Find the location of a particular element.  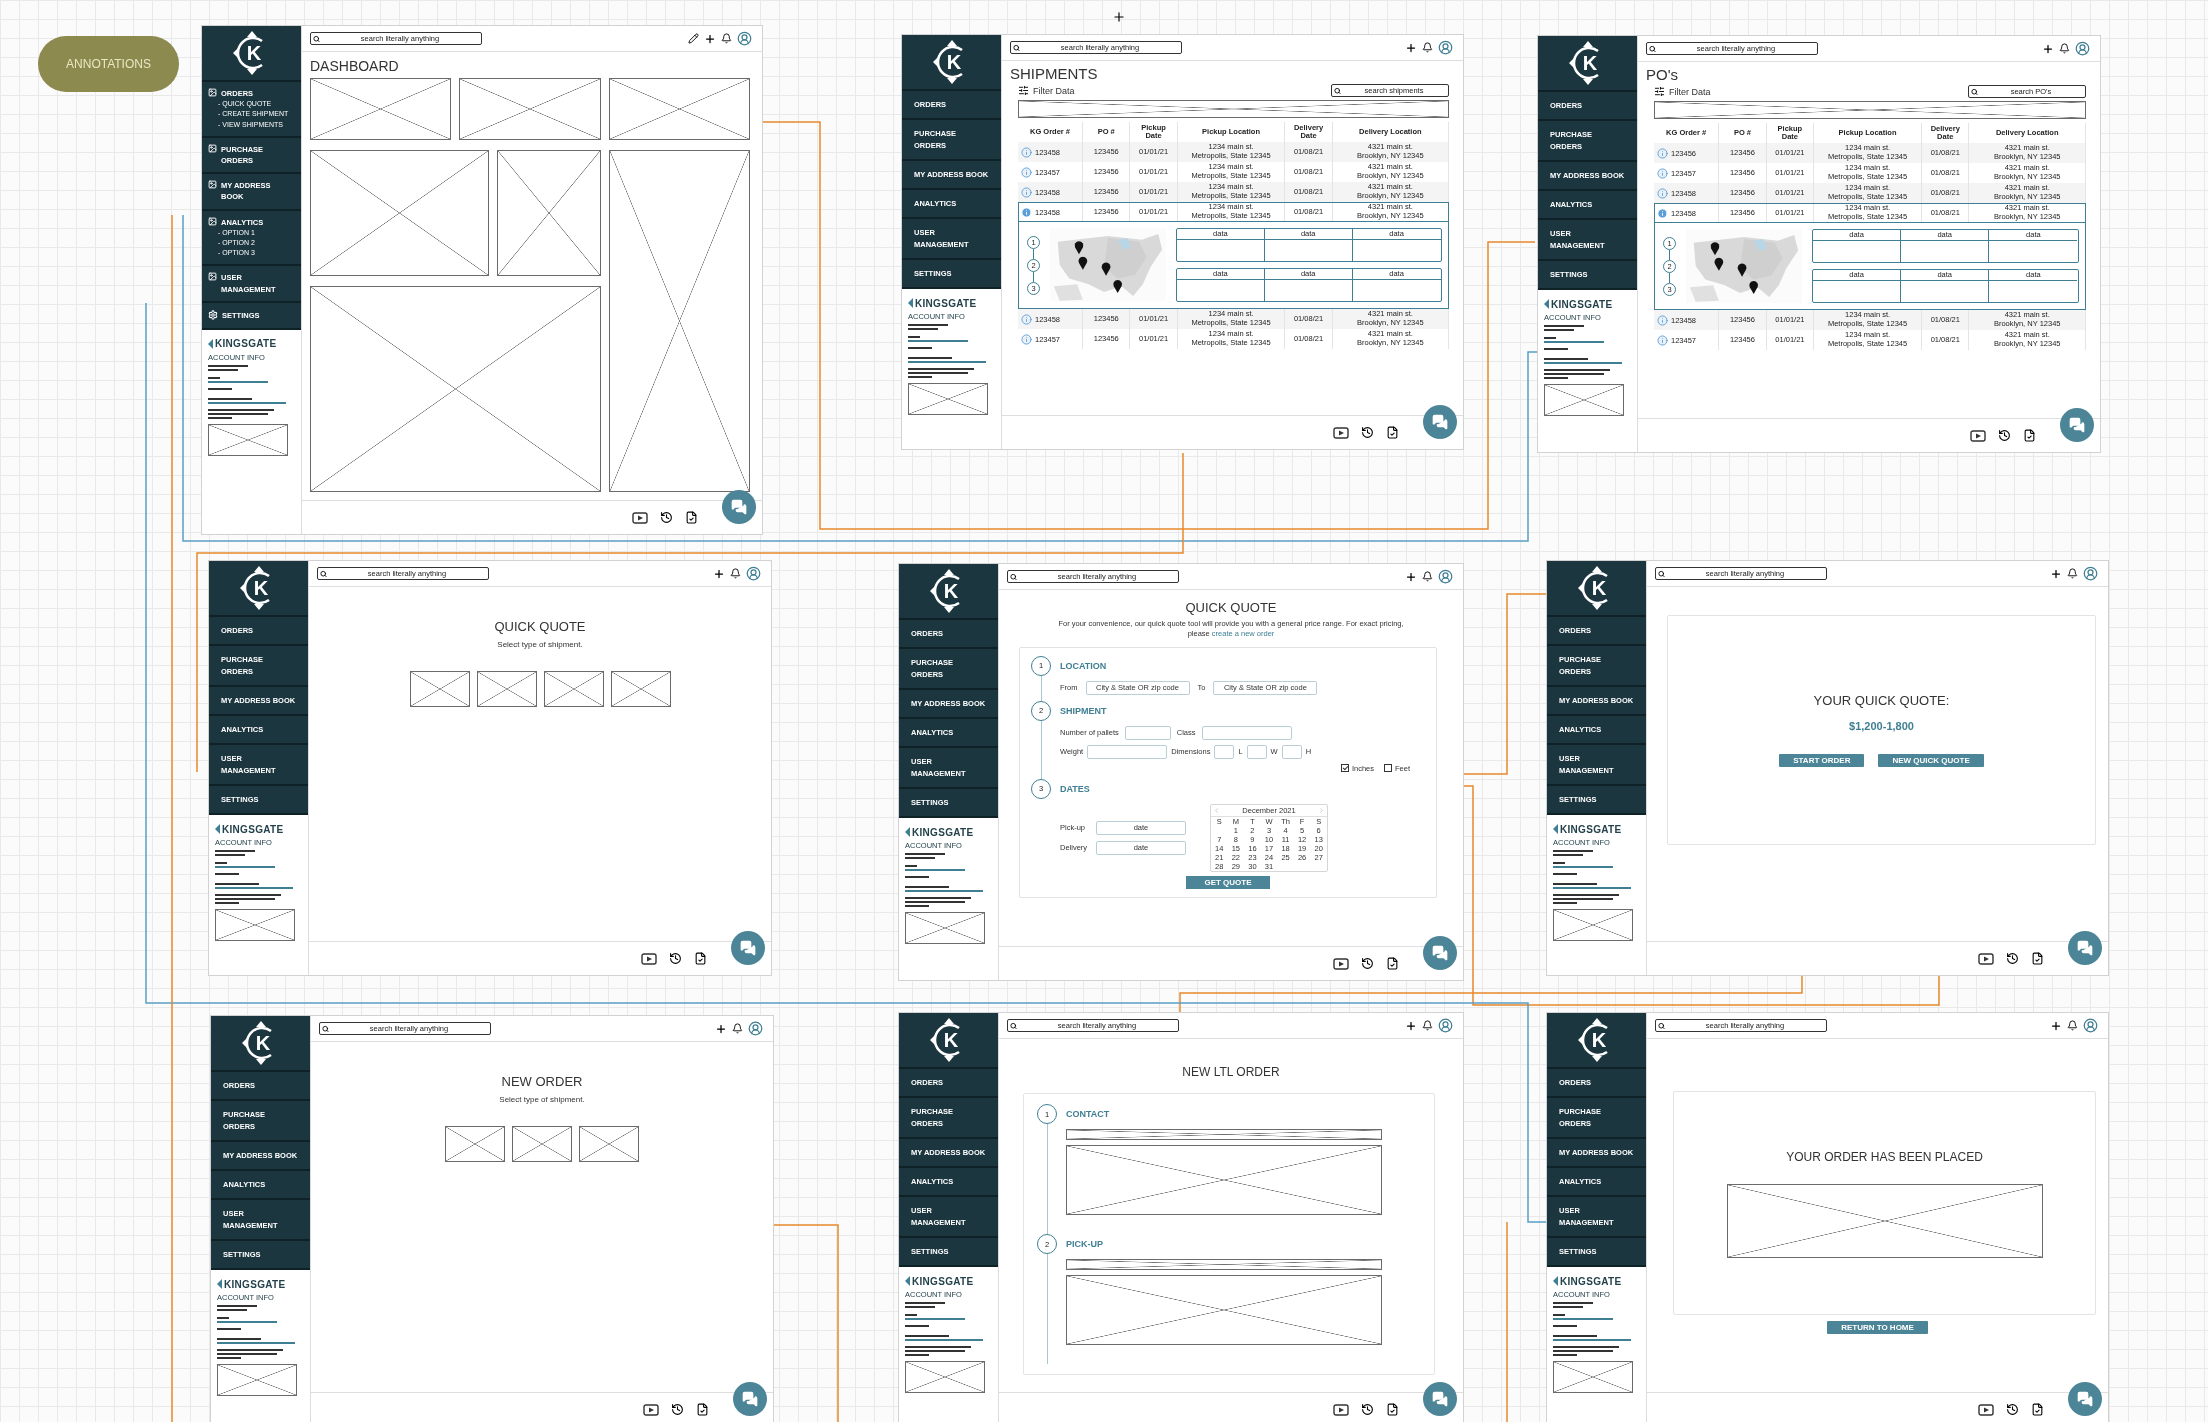

step-title: SHIPMENT is located at coordinates (1084, 711).